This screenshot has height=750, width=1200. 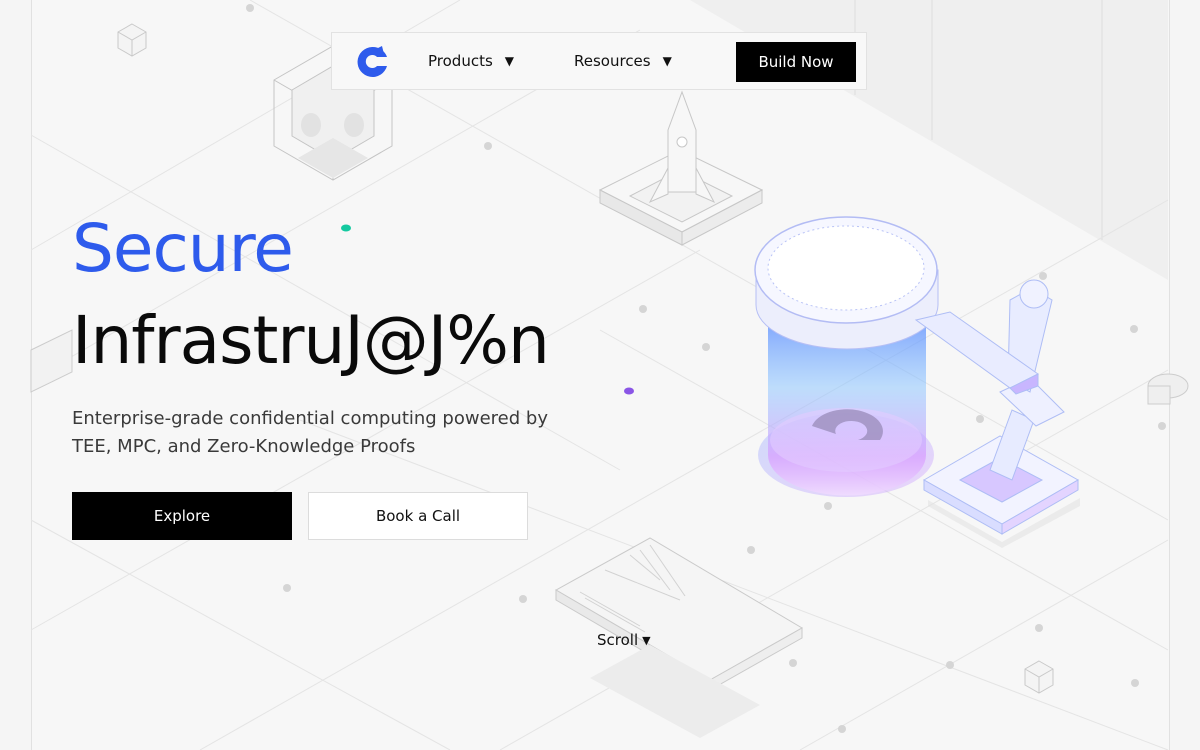 What do you see at coordinates (183, 248) in the screenshot?
I see `hero-title-line-1: Secure` at bounding box center [183, 248].